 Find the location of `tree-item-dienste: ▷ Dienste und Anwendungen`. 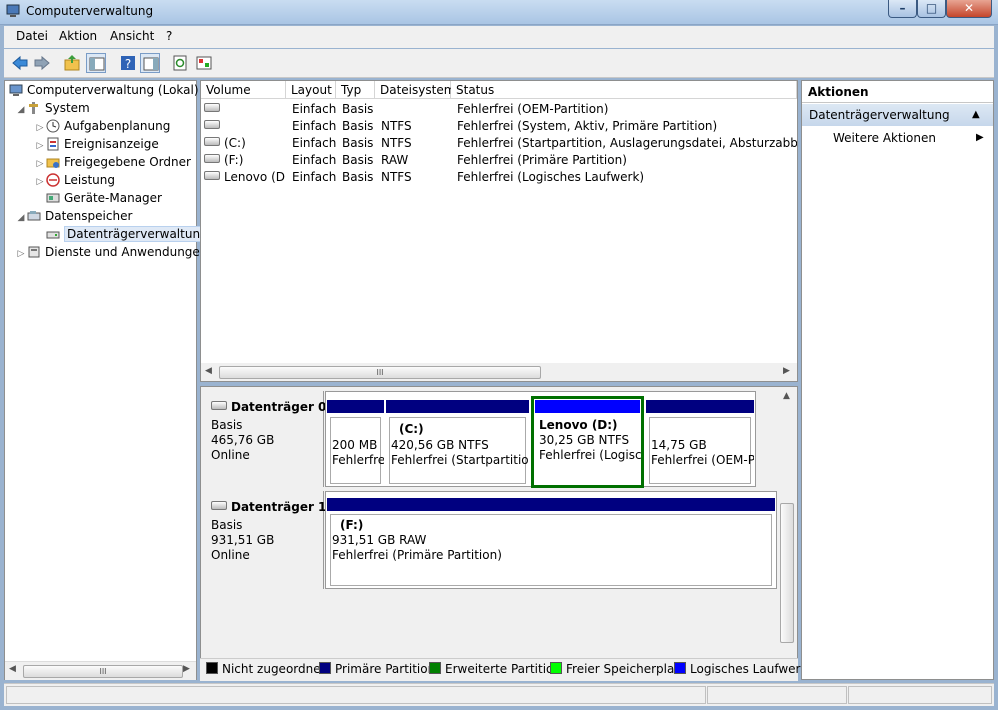

tree-item-dienste: ▷ Dienste und Anwendungen is located at coordinates (111, 253).